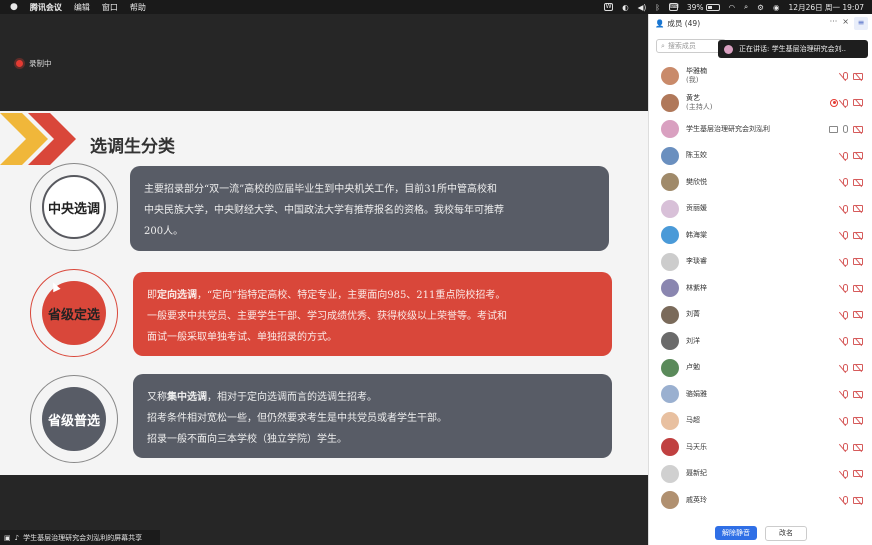  I want to click on member-name-block: 马天乐, so click(696, 447).